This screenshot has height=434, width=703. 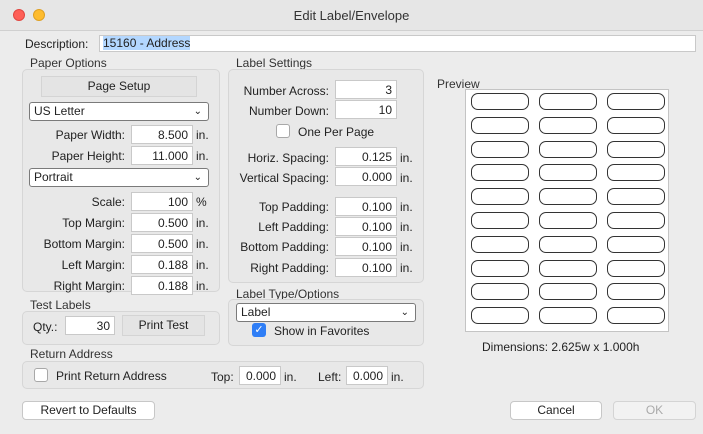 I want to click on print-test-button: Print Test, so click(x=163, y=325).